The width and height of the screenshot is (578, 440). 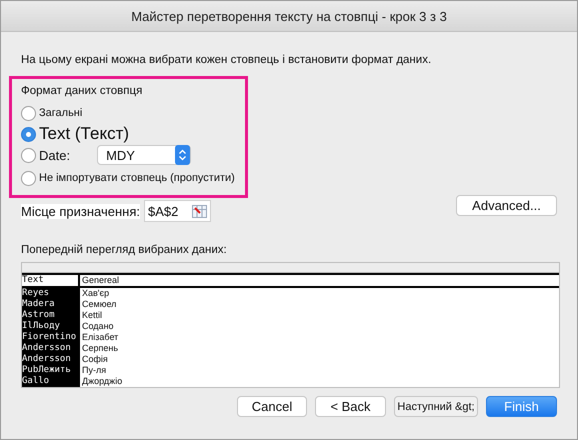 I want to click on preview-cell: IlЛьоду, so click(x=51, y=326).